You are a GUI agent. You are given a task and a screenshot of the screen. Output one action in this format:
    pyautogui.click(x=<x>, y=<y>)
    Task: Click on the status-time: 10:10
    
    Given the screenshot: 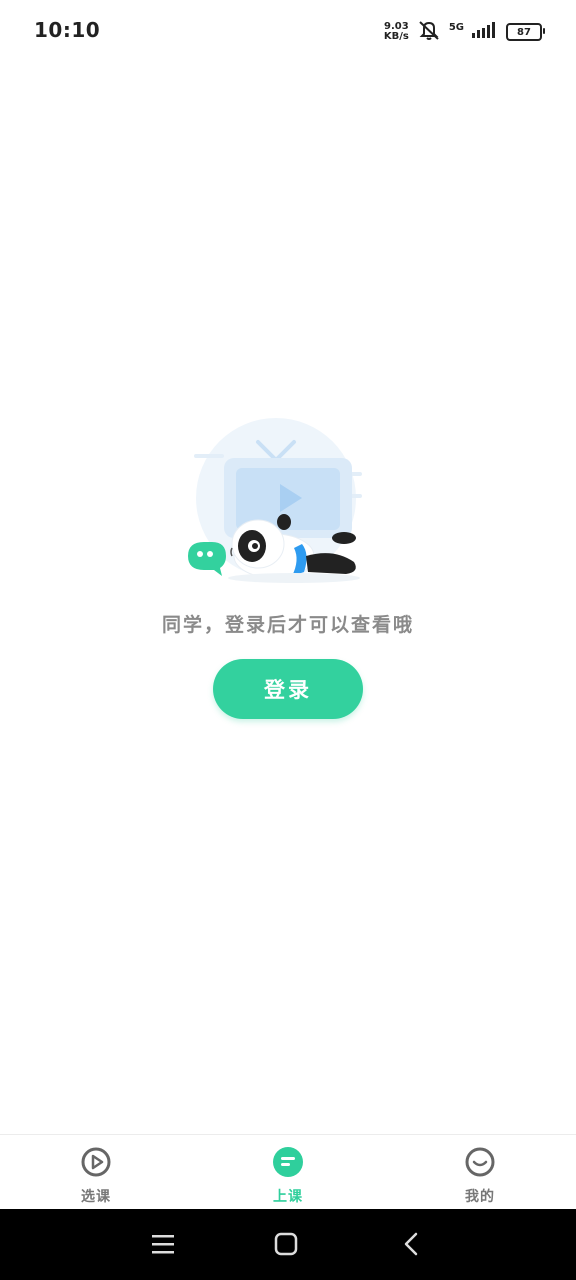 What is the action you would take?
    pyautogui.click(x=67, y=30)
    